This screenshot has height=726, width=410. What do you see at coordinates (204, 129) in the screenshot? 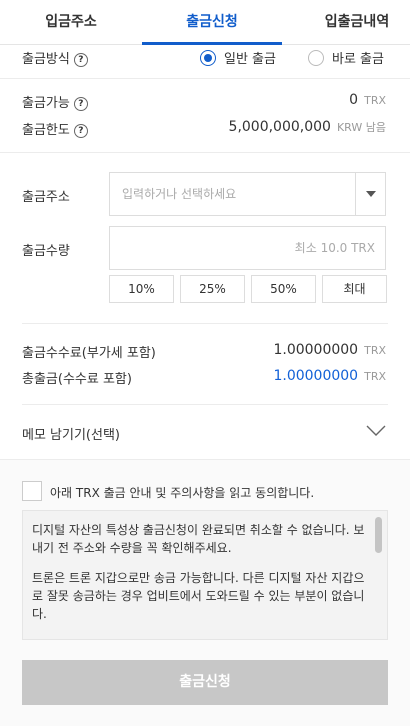
I see `limit-row: 출금한도? 5,000,000,000 KRW 남음` at bounding box center [204, 129].